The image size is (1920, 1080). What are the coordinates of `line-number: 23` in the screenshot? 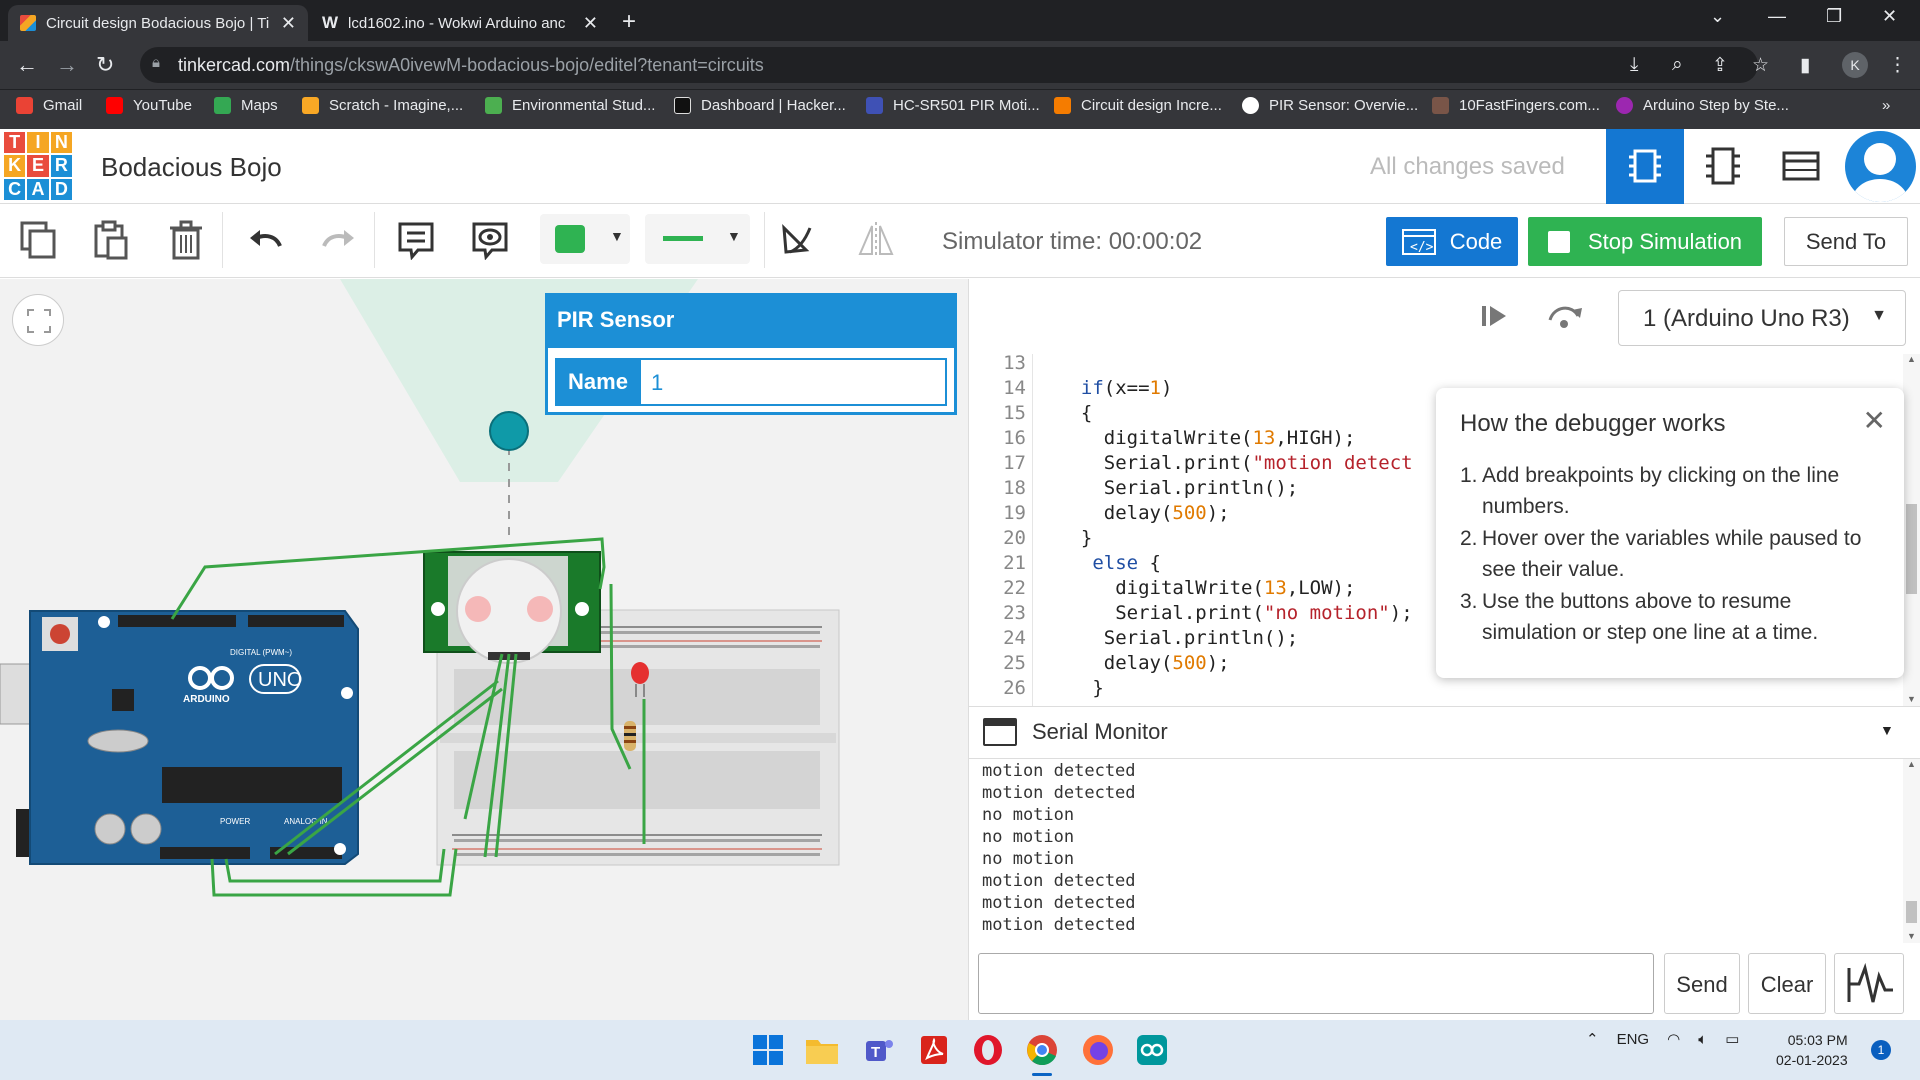 It's located at (997, 613).